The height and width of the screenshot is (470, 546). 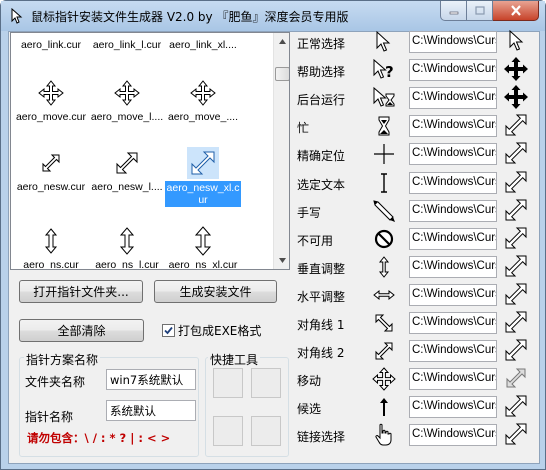 I want to click on help-cursor-icon: ?, so click(x=383, y=69).